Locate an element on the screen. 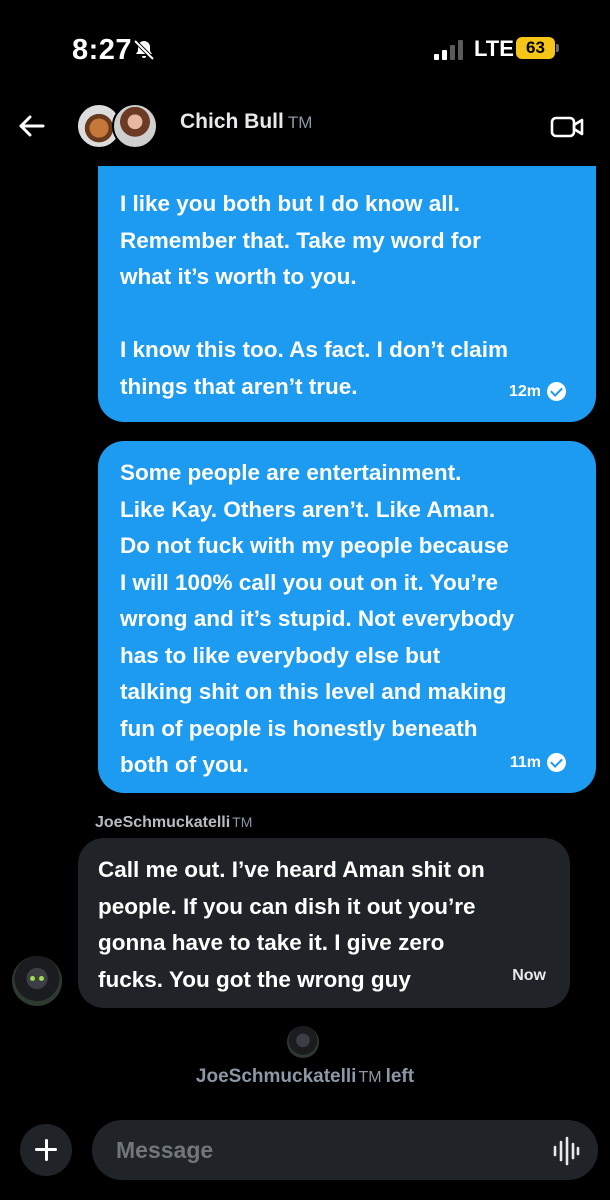 The image size is (610, 1200). message-meta: 11m is located at coordinates (538, 763).